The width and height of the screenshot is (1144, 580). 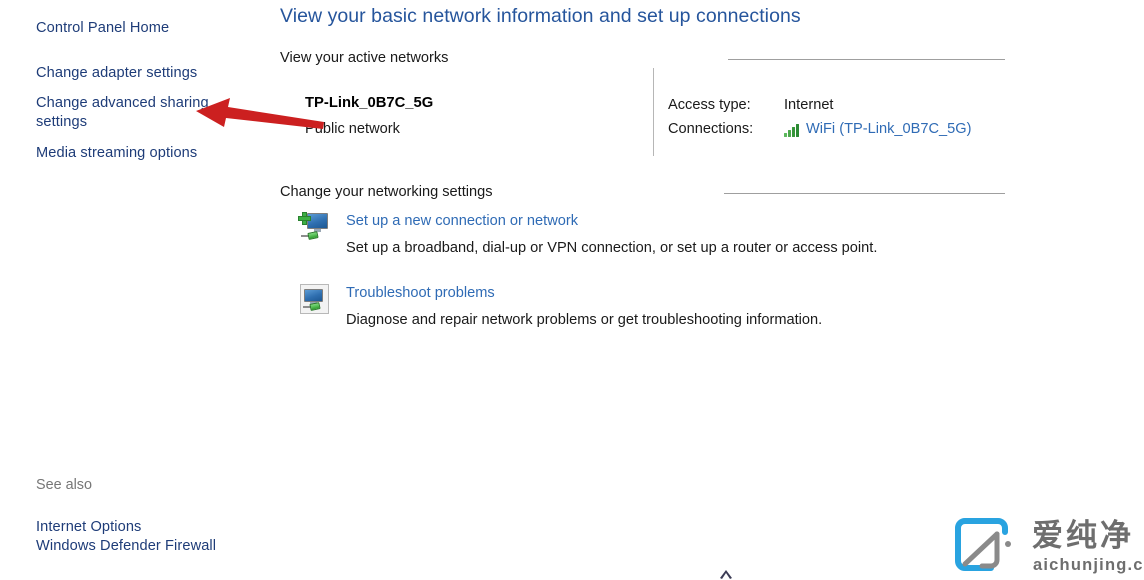 I want to click on sidebar-item-media-streaming-options: Media streaming options, so click(x=116, y=153).